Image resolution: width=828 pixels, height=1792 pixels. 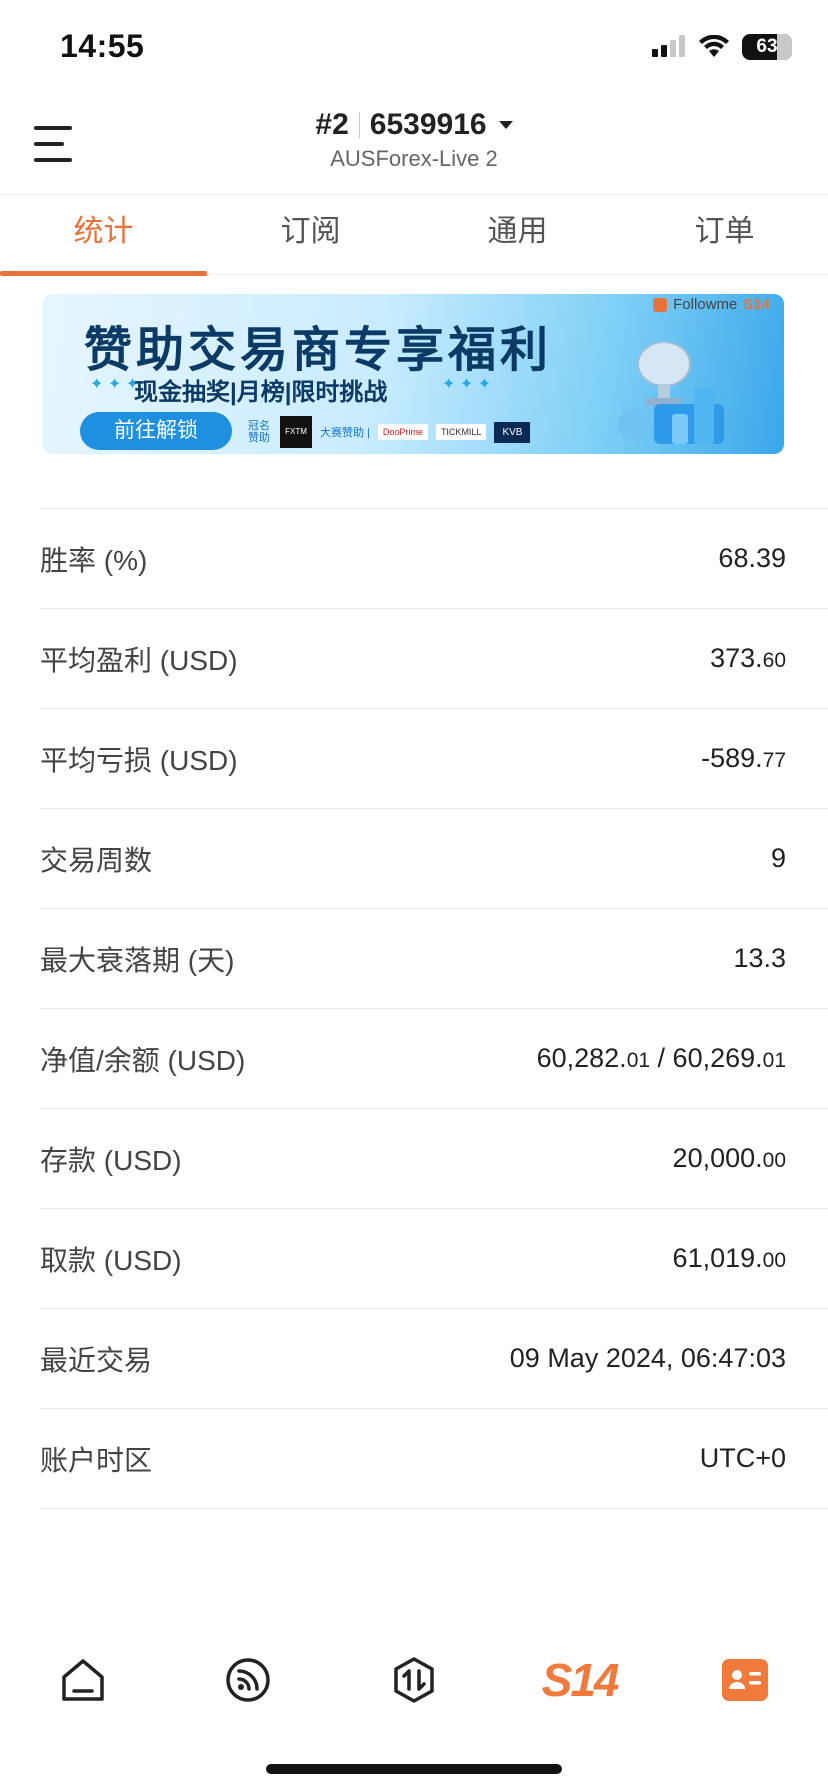 What do you see at coordinates (102, 46) in the screenshot?
I see `status-time: 14:55` at bounding box center [102, 46].